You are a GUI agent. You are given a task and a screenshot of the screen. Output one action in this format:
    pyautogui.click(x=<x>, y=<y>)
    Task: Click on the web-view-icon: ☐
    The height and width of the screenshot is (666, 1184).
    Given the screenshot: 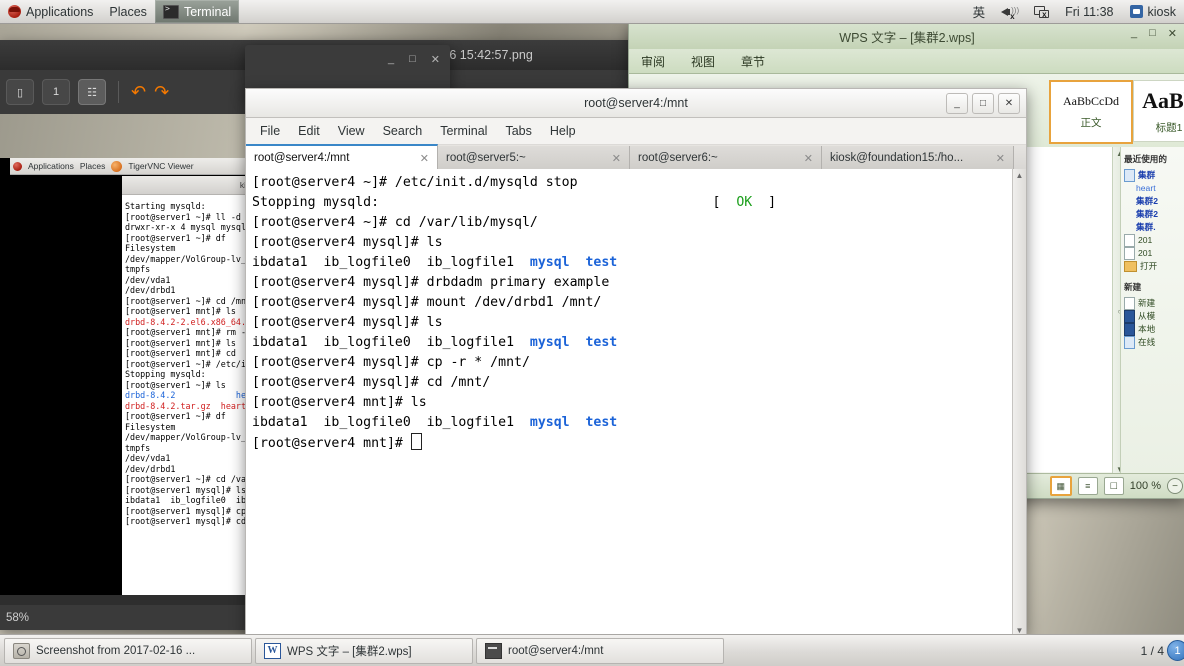 What is the action you would take?
    pyautogui.click(x=1113, y=486)
    